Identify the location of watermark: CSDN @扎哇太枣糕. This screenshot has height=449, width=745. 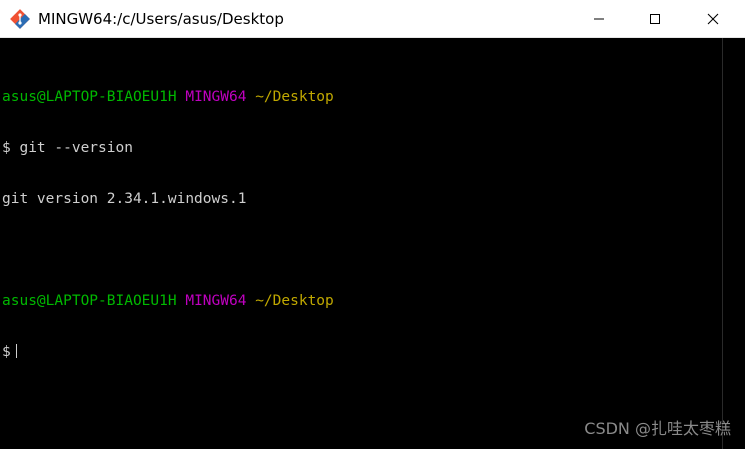
(657, 428).